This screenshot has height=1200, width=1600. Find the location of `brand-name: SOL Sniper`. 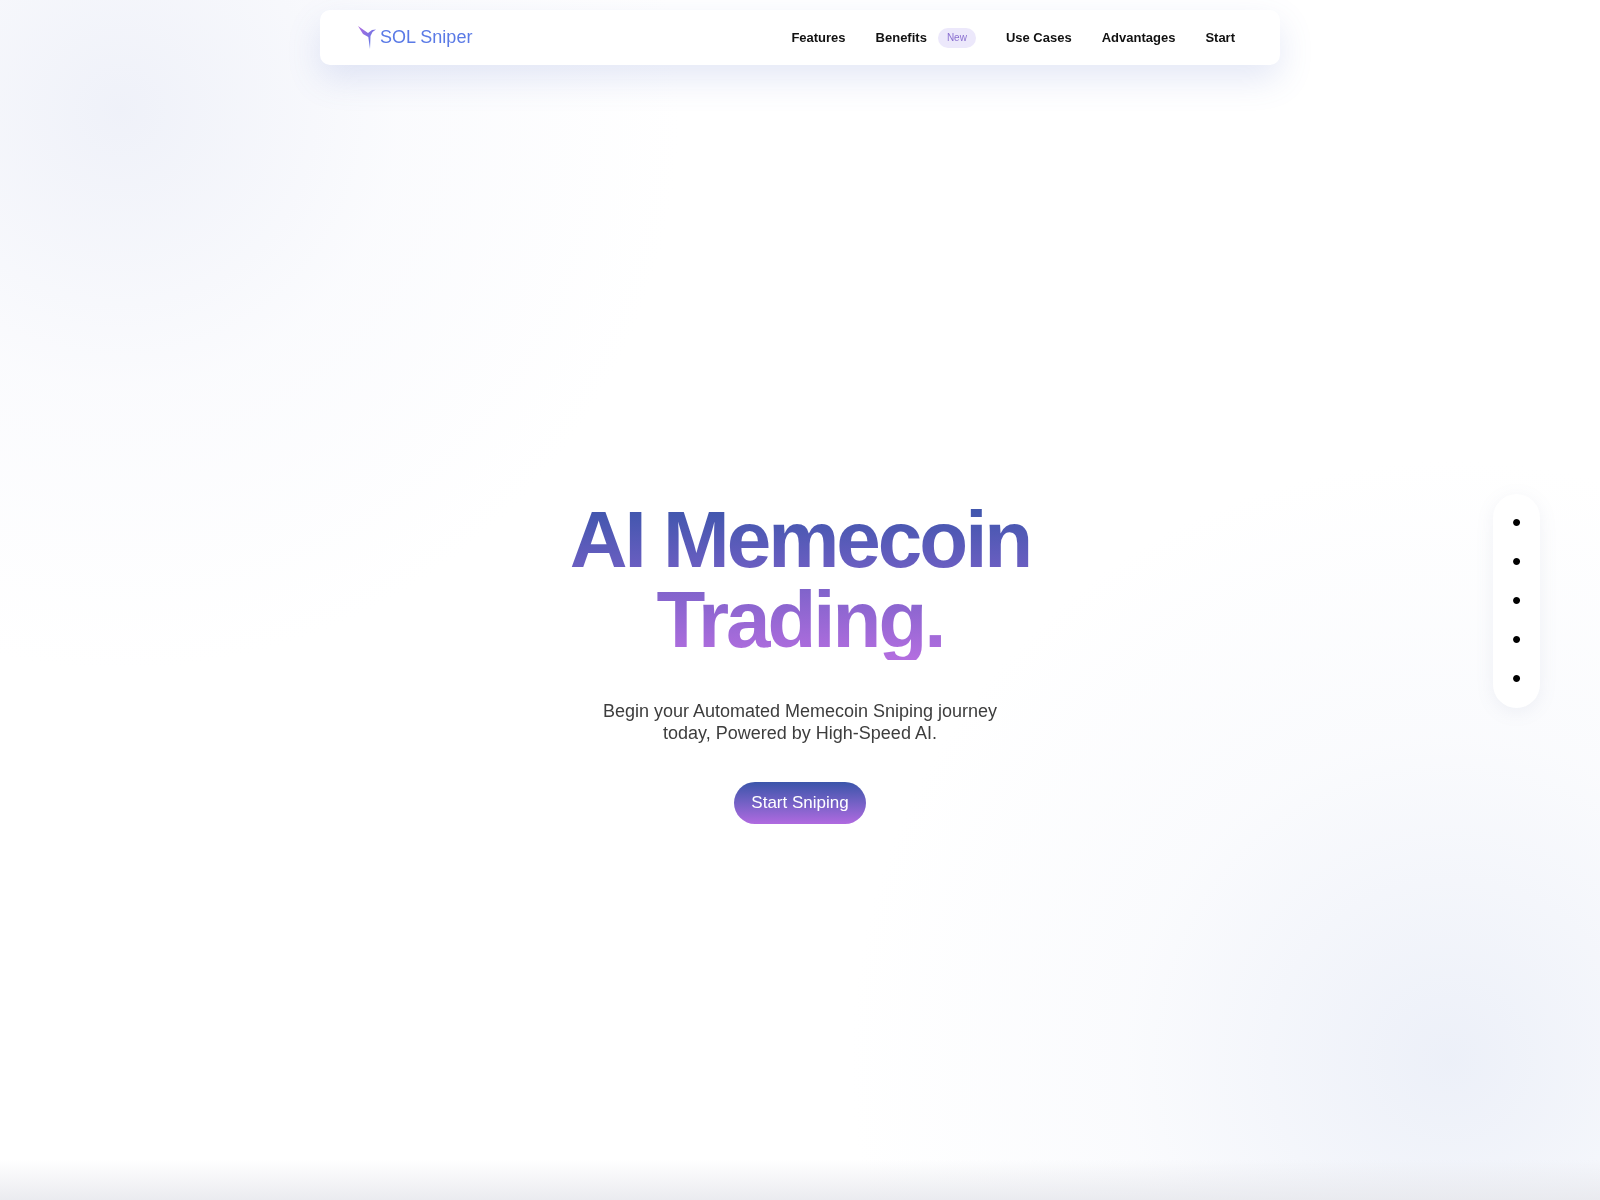

brand-name: SOL Sniper is located at coordinates (426, 37).